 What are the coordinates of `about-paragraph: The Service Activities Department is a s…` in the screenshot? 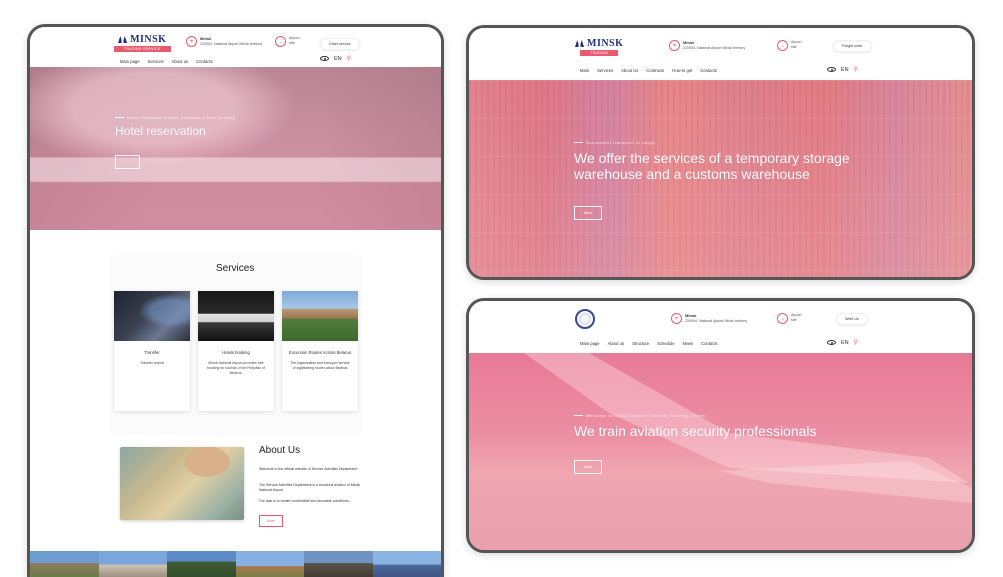 It's located at (309, 488).